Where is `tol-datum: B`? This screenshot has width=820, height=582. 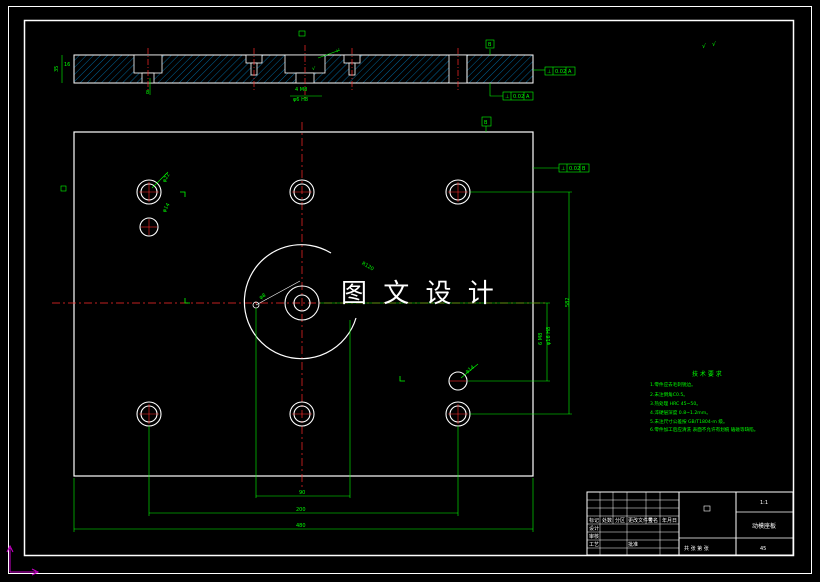 tol-datum: B is located at coordinates (584, 169).